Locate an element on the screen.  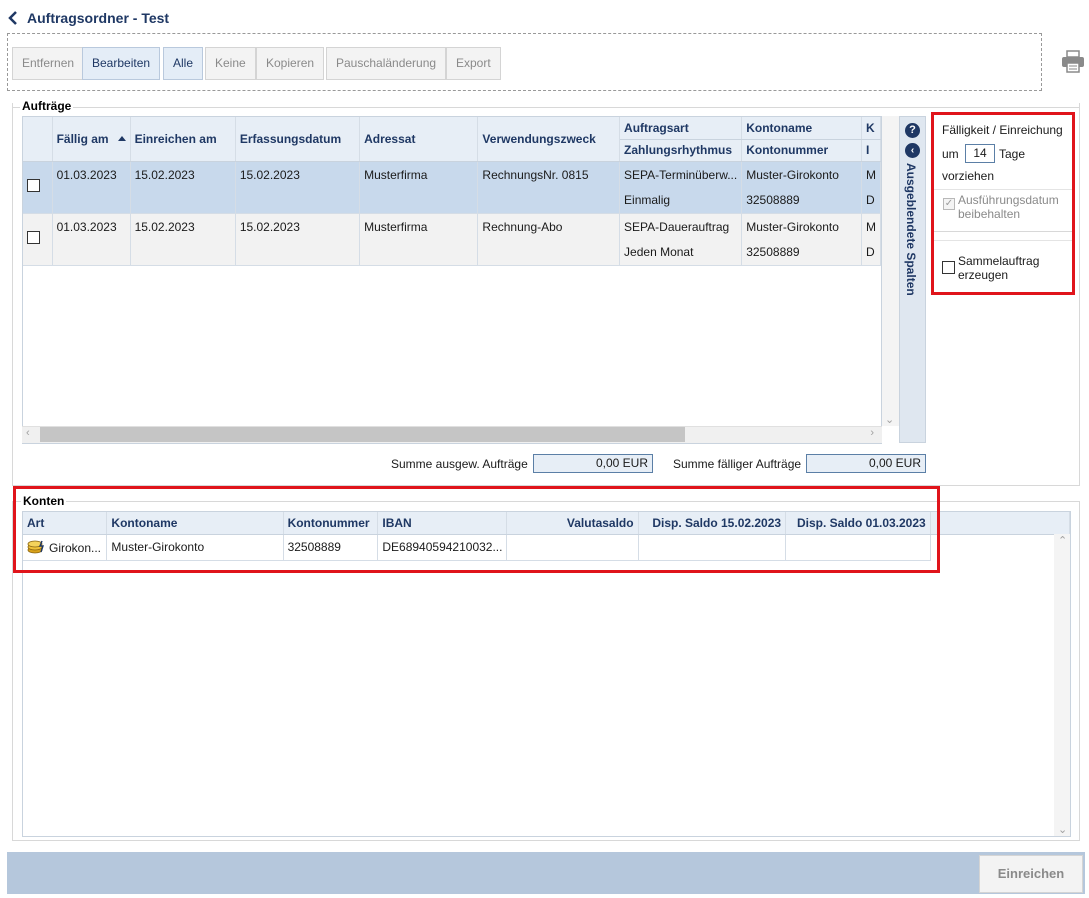
cell-zweck: RechnungsNr. 0815 is located at coordinates (549, 187).